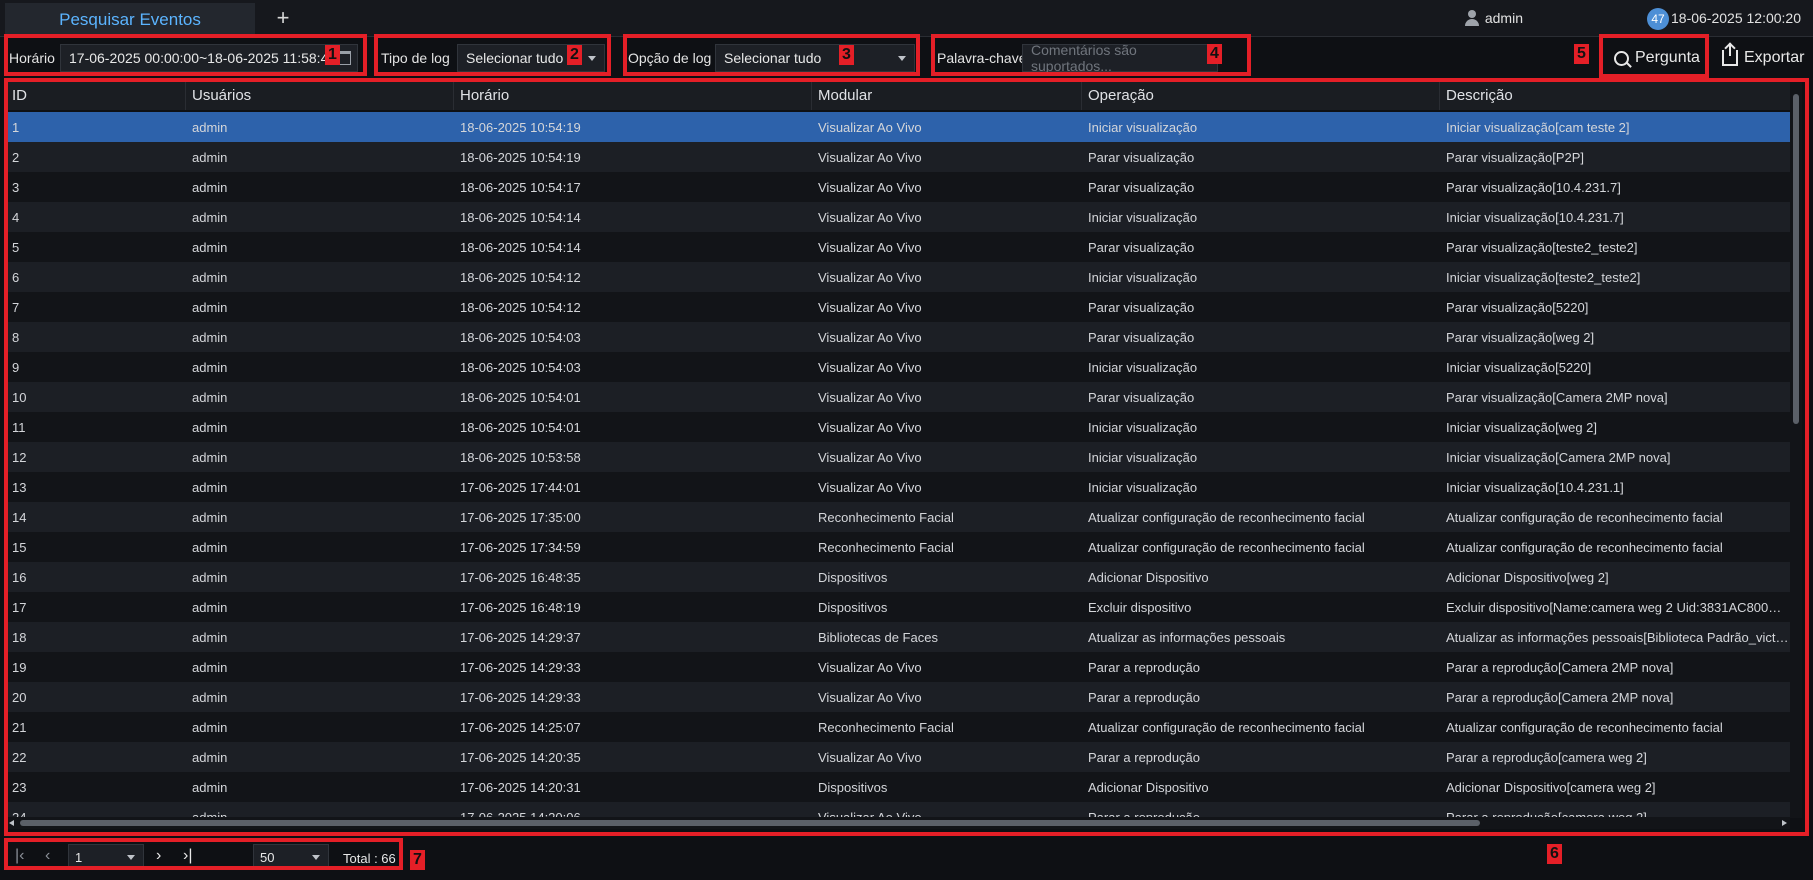  I want to click on annotation-label-6: 6, so click(1554, 854).